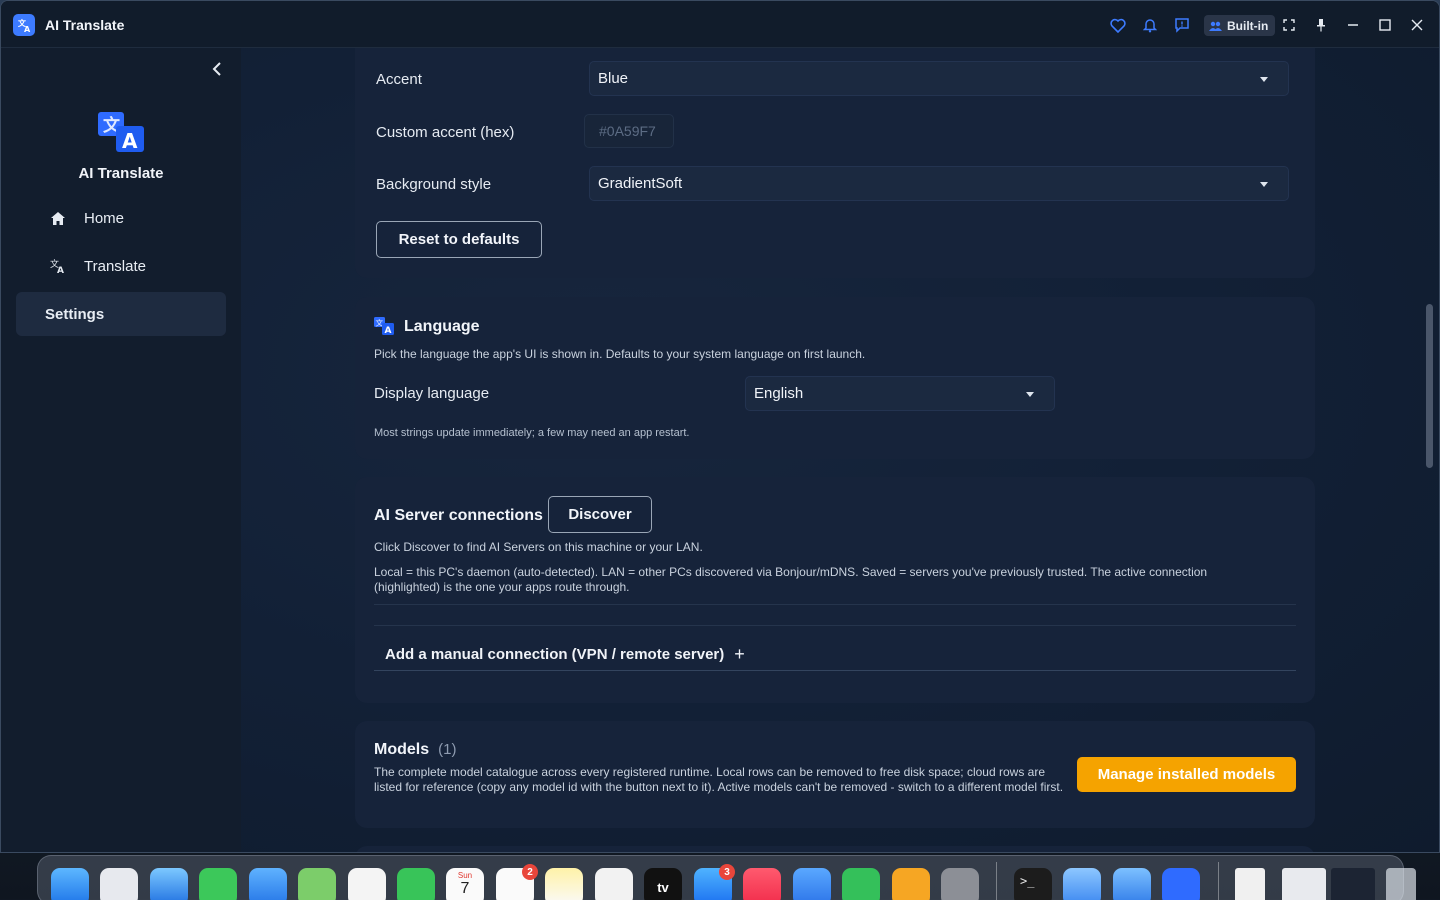  Describe the element at coordinates (1118, 25) in the screenshot. I see `heart-icon` at that location.